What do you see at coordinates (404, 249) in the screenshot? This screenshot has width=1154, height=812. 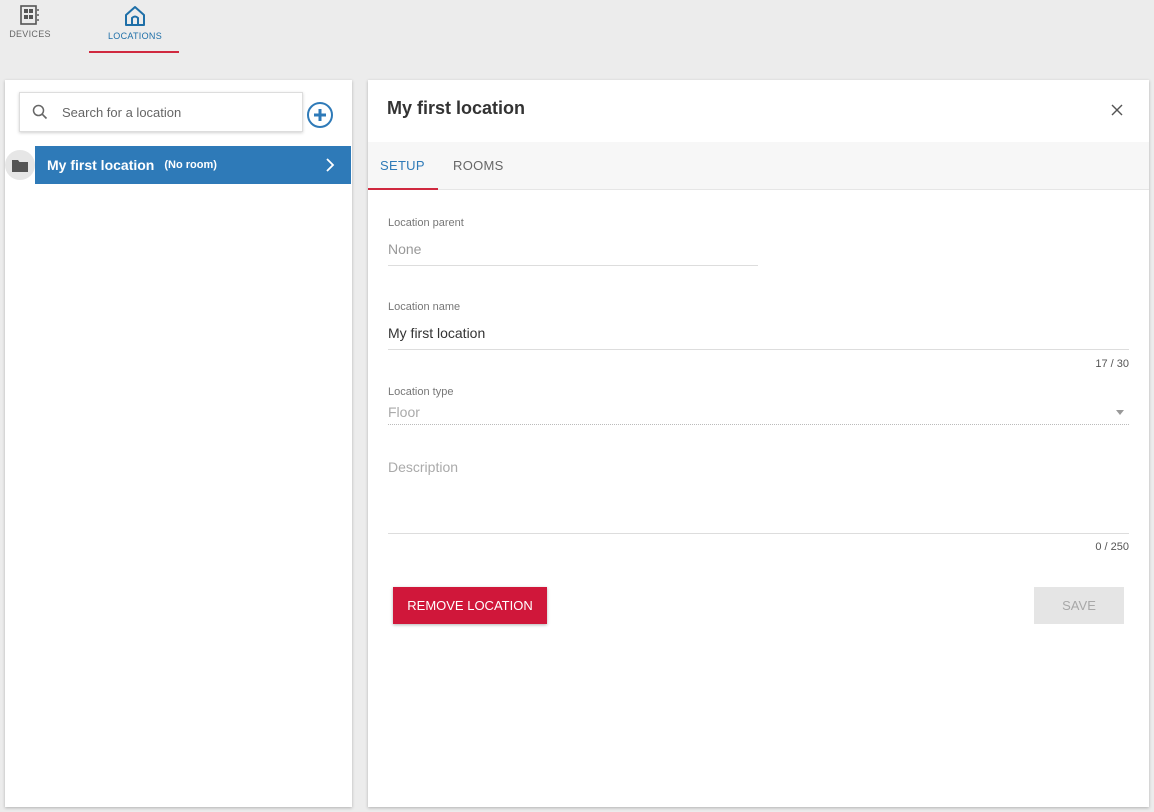 I see `location-parent-value: None` at bounding box center [404, 249].